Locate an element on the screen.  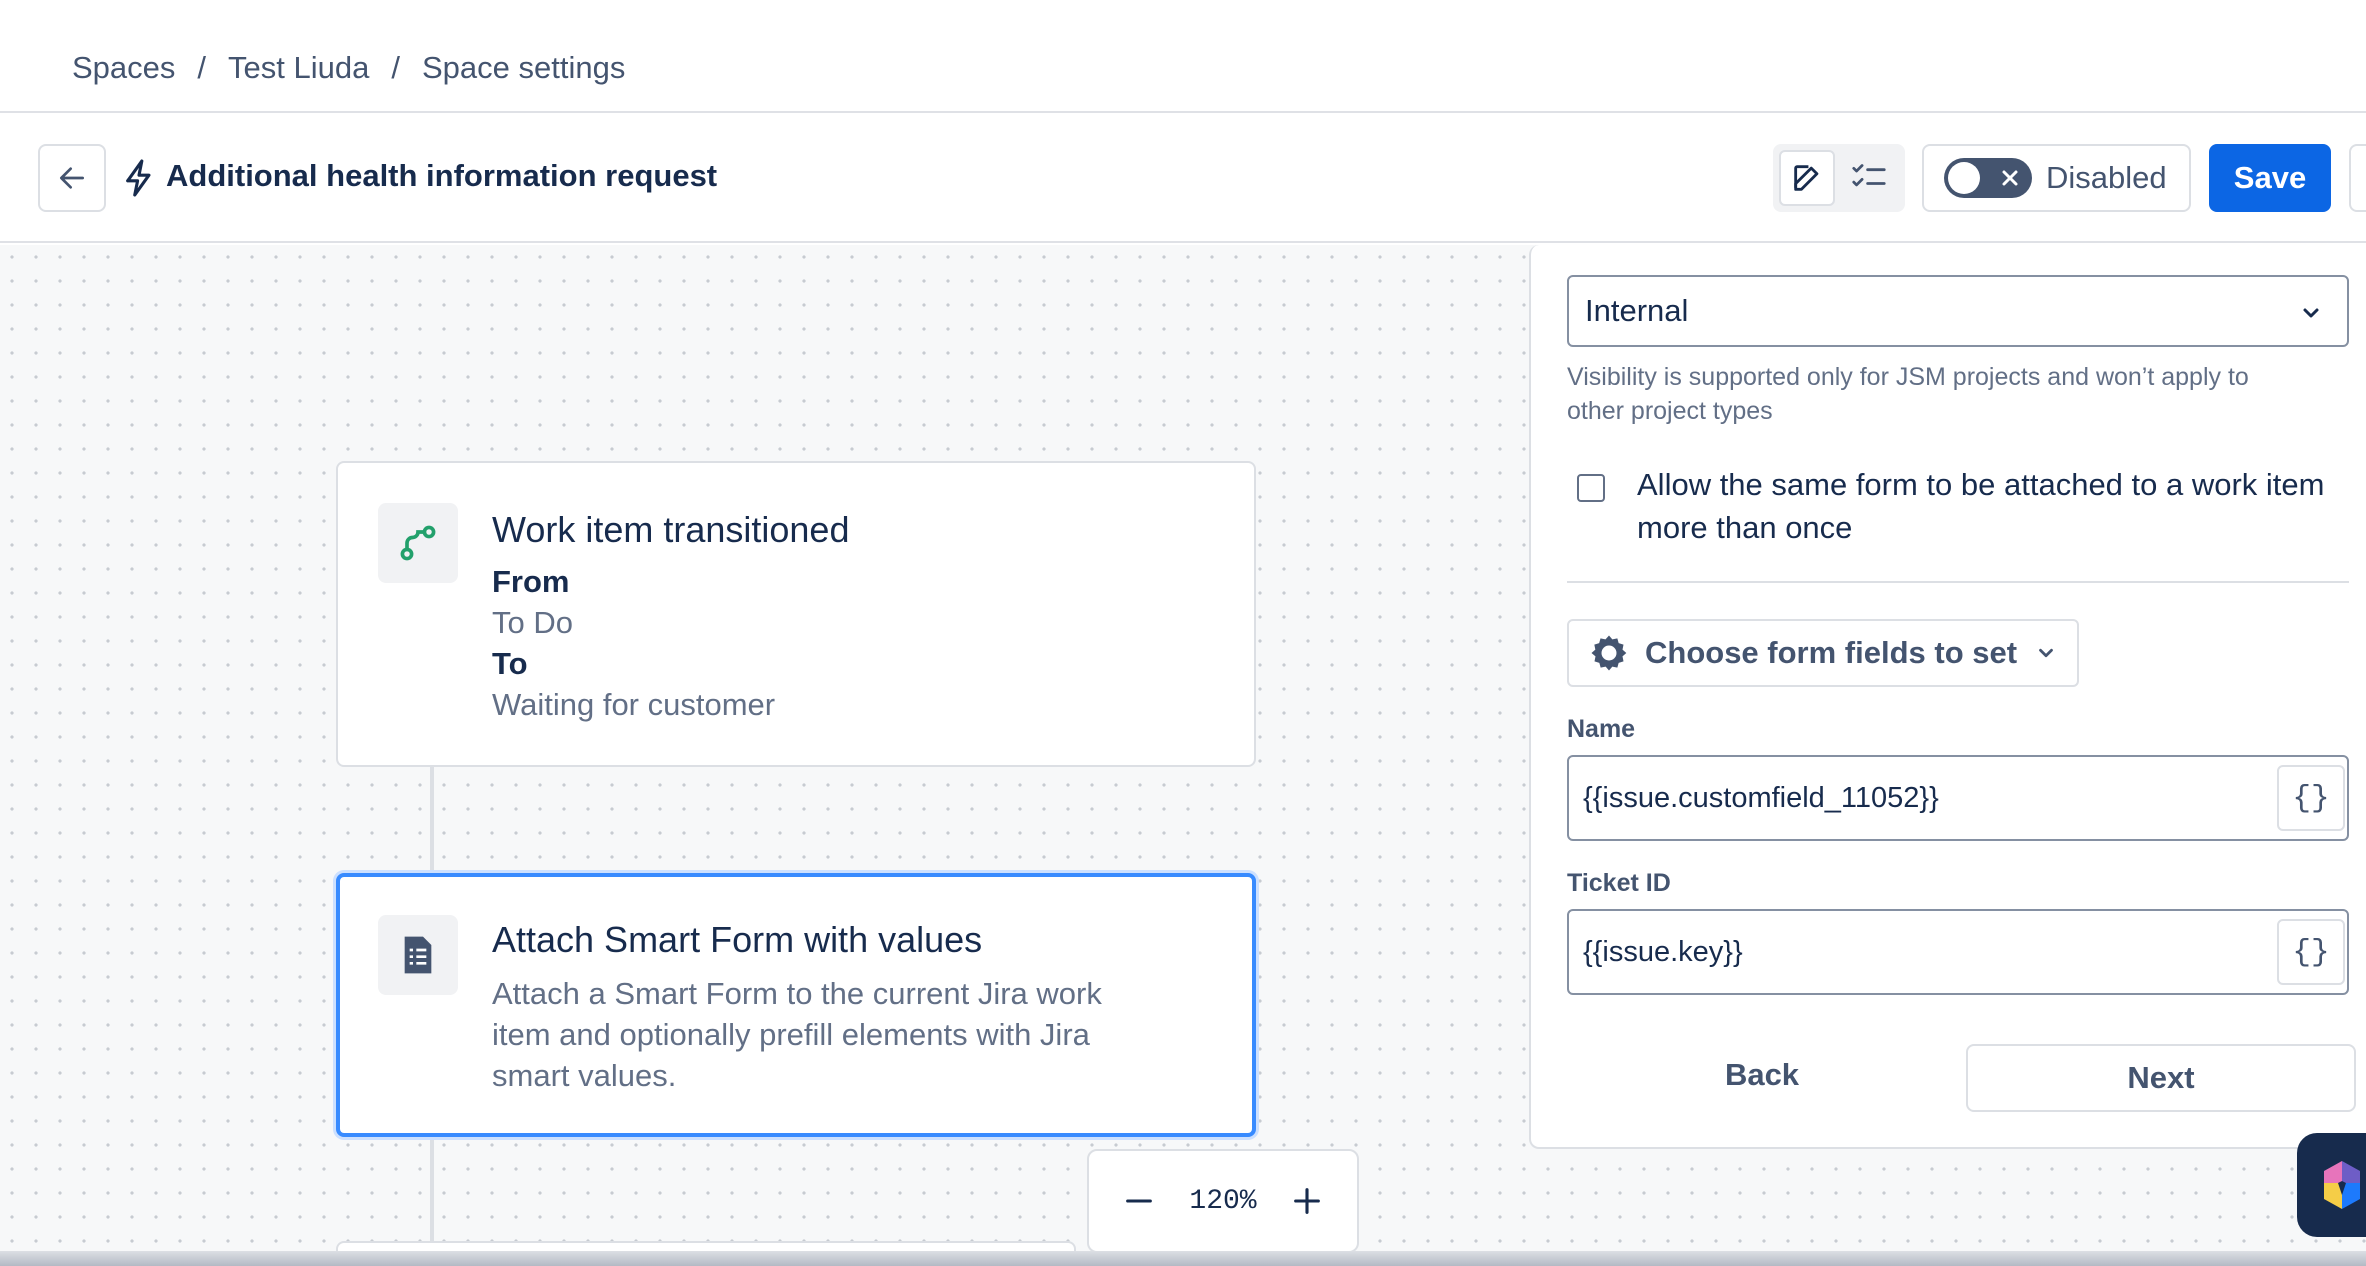
next-step-button: Next is located at coordinates (2161, 1078).